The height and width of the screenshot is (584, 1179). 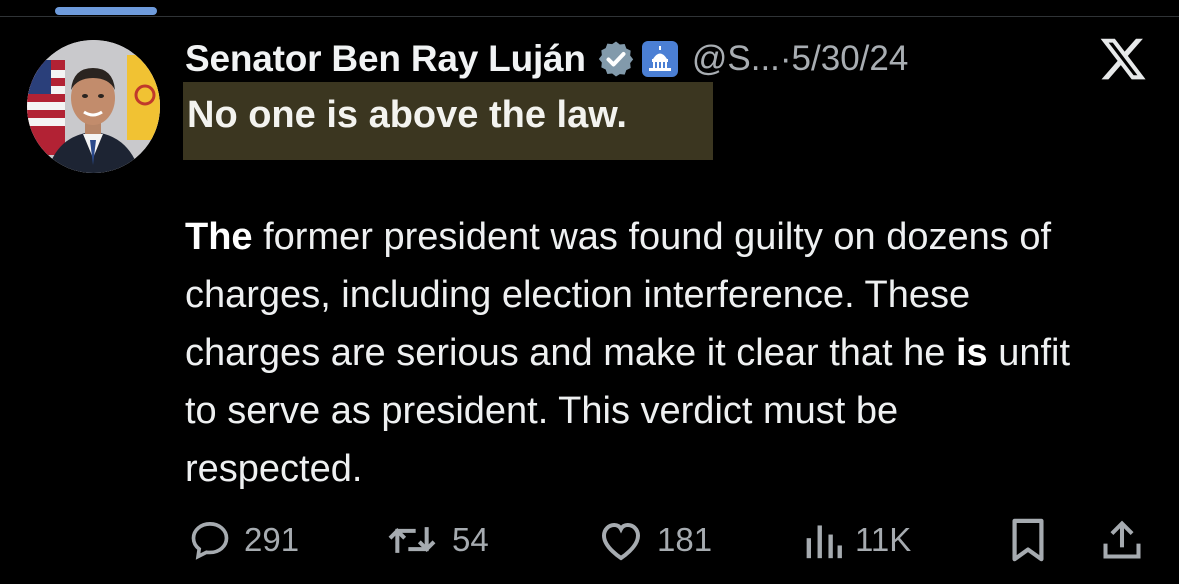 I want to click on views-button: 11K, so click(x=857, y=540).